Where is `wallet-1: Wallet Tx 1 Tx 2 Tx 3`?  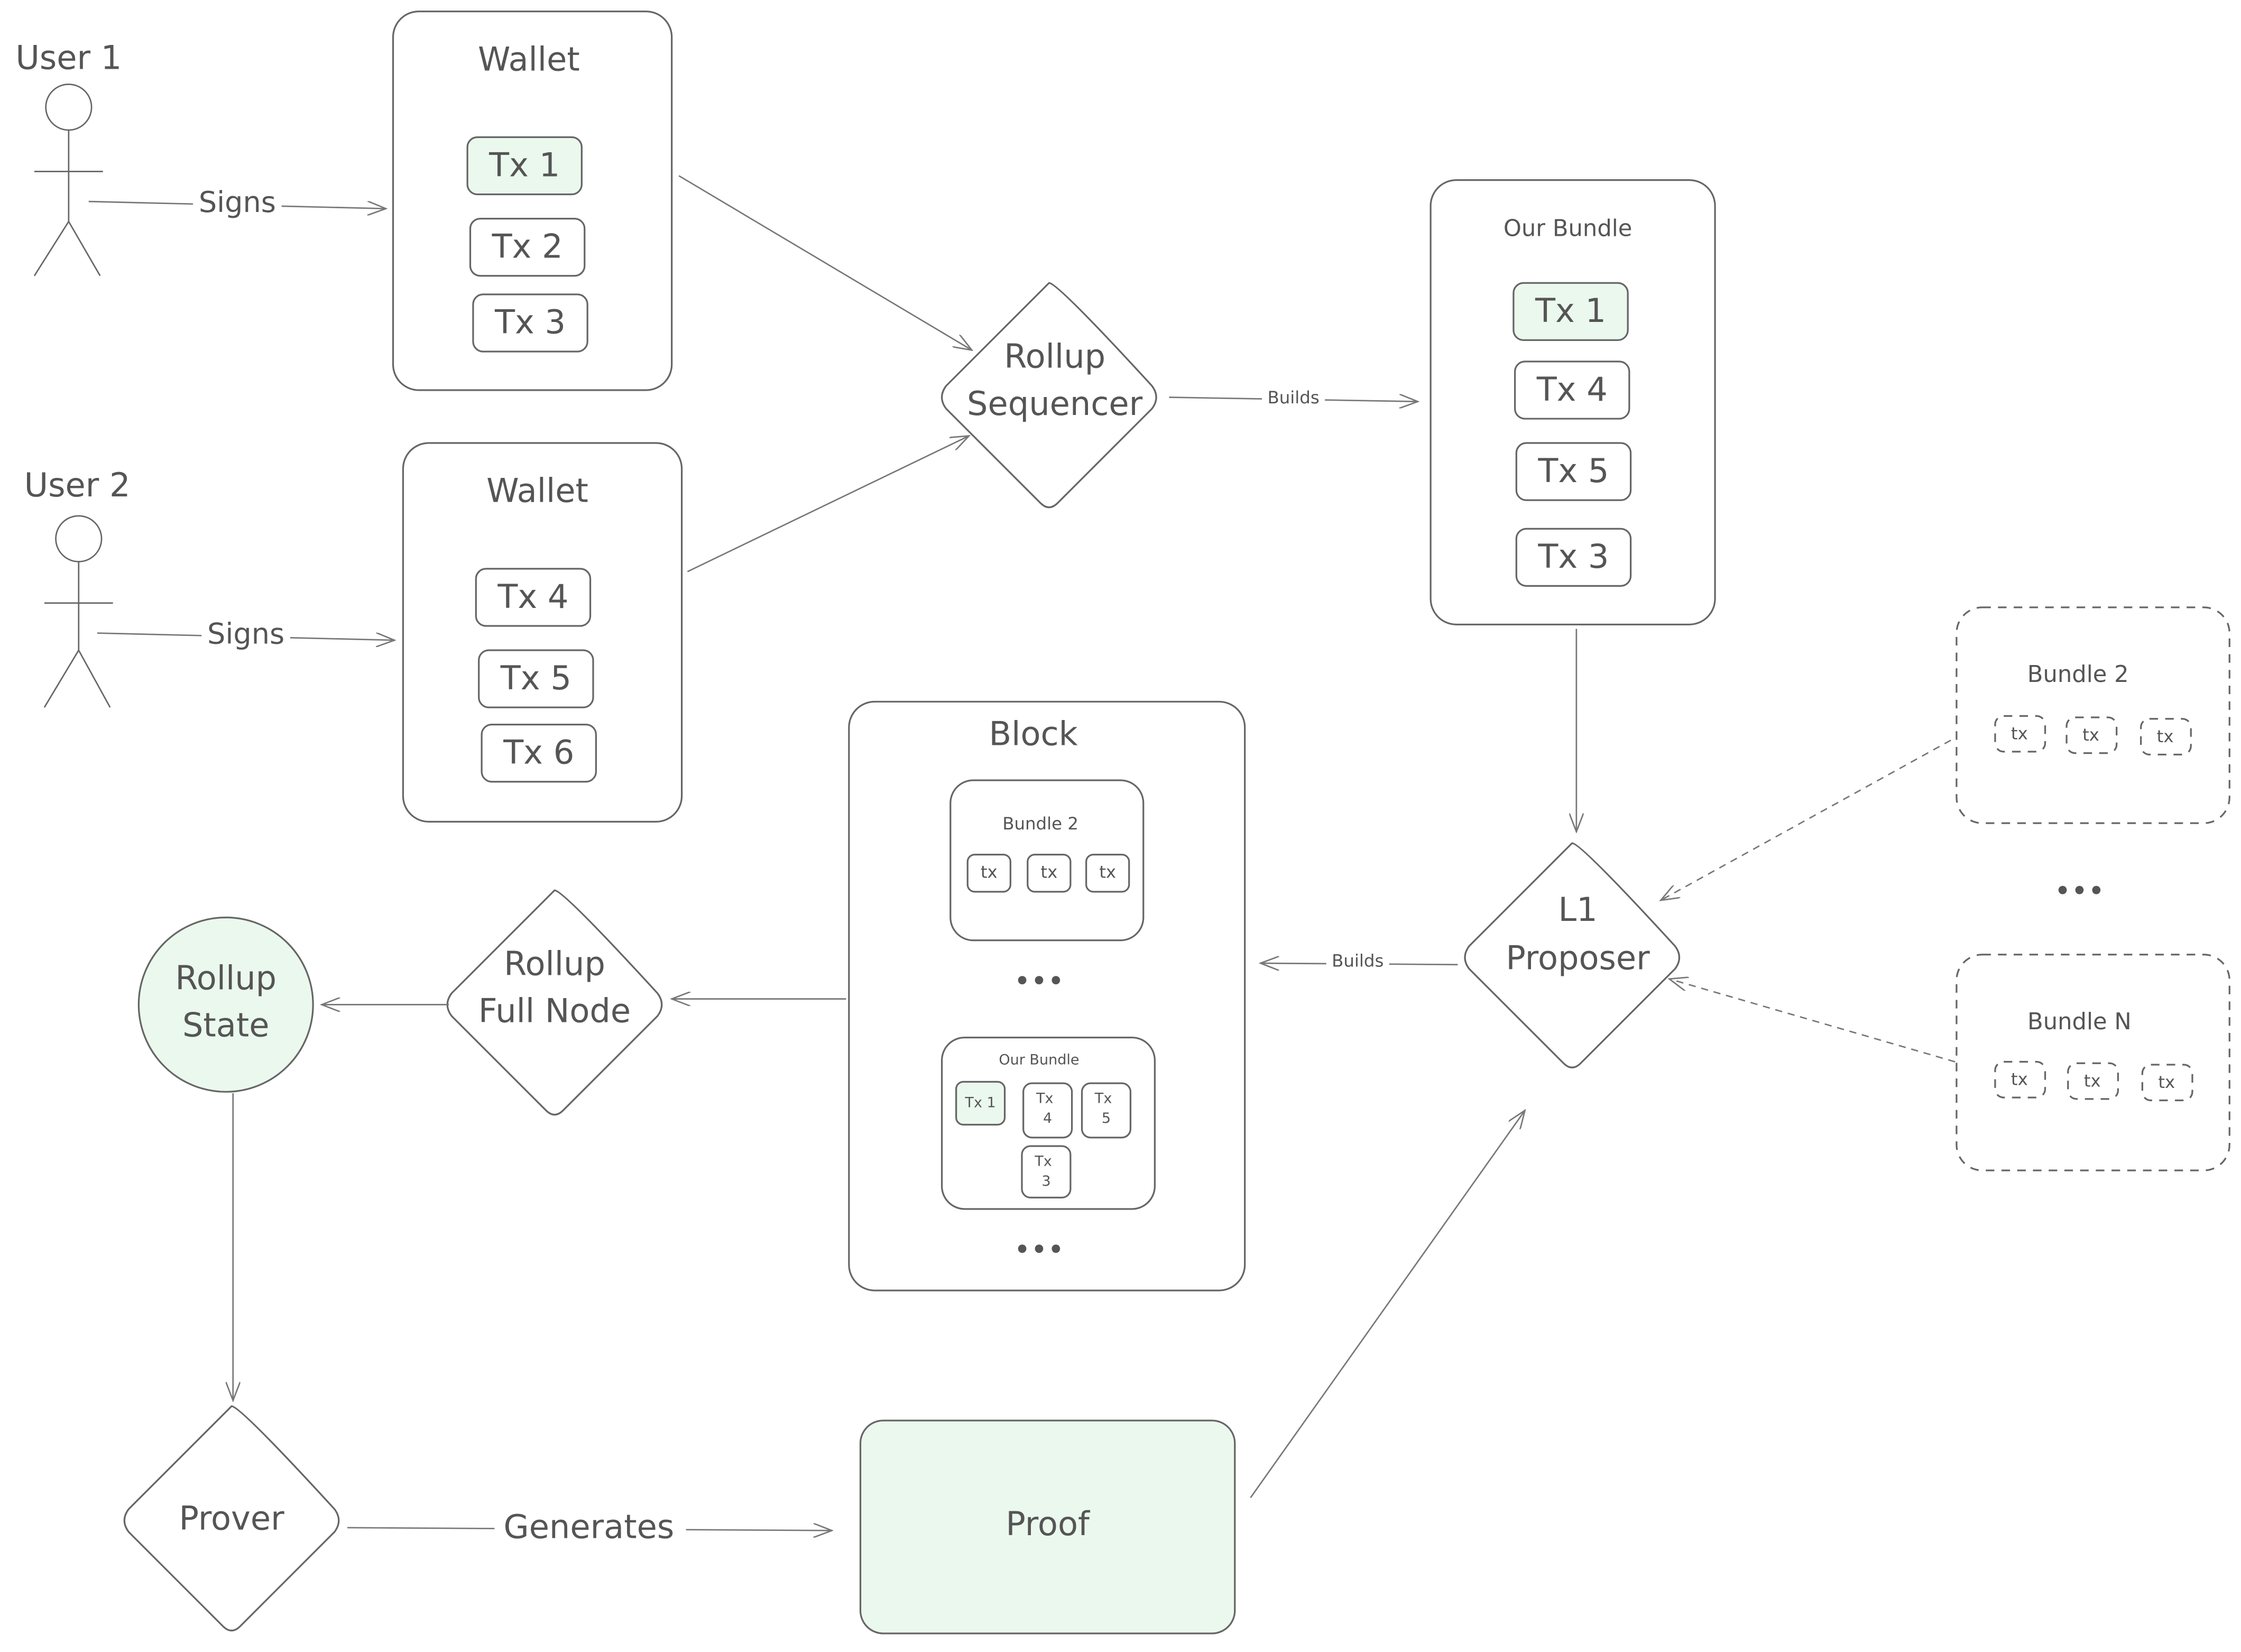 wallet-1: Wallet Tx 1 Tx 2 Tx 3 is located at coordinates (532, 201).